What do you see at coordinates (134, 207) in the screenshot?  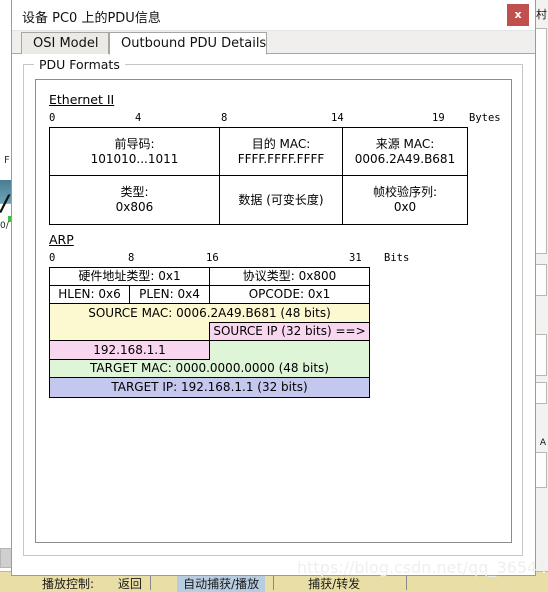 I see `ethernet-type-value: 0x806` at bounding box center [134, 207].